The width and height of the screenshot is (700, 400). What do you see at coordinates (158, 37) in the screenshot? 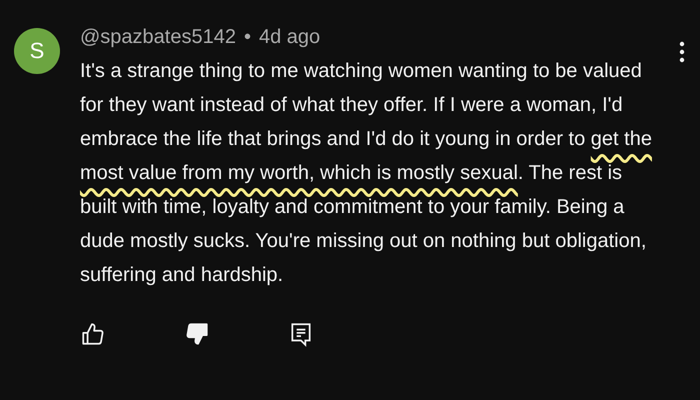
I see `author-handle: @spazbates5142` at bounding box center [158, 37].